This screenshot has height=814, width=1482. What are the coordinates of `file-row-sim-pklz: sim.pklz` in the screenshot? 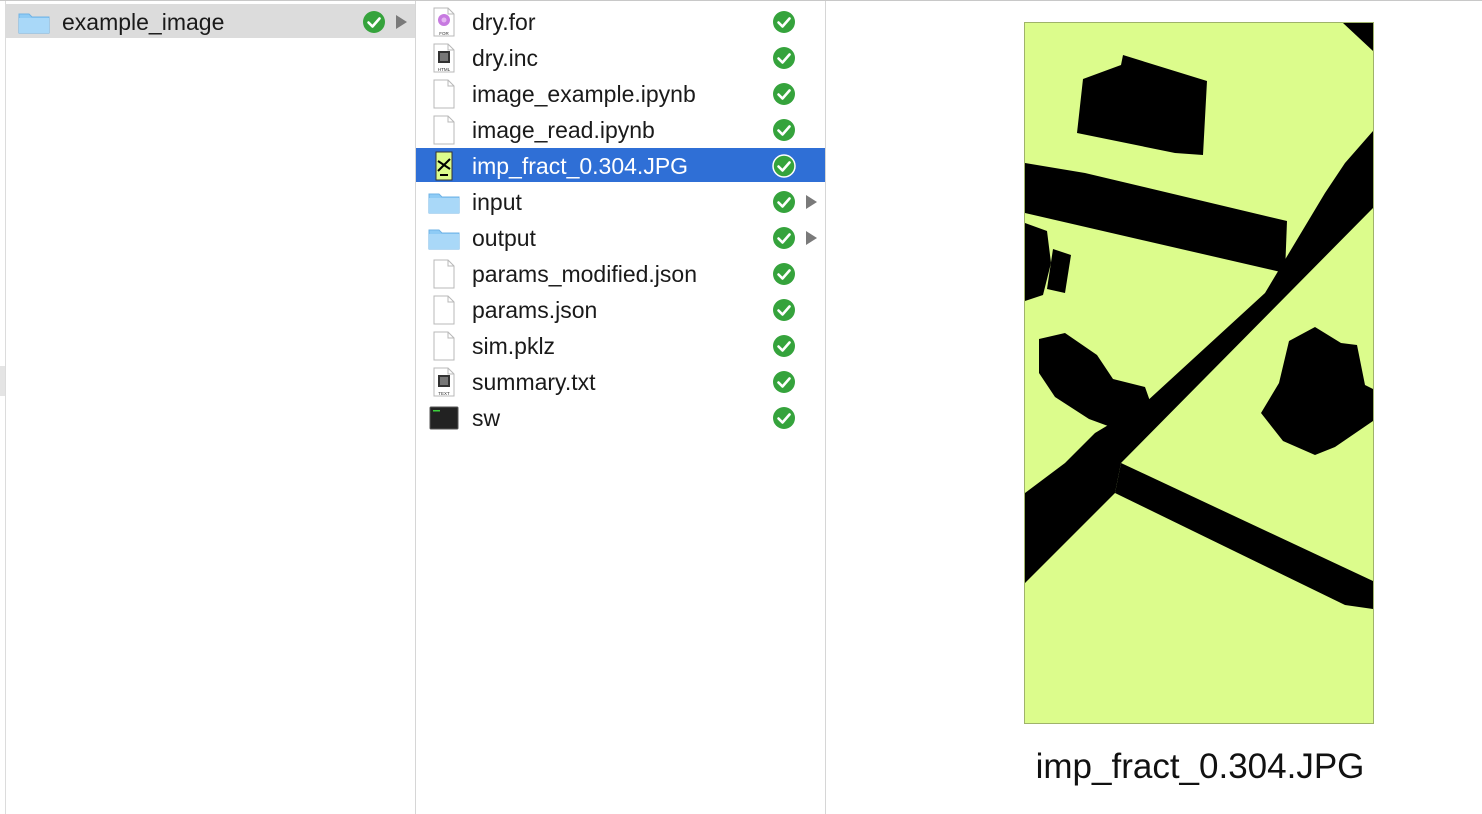 It's located at (620, 345).